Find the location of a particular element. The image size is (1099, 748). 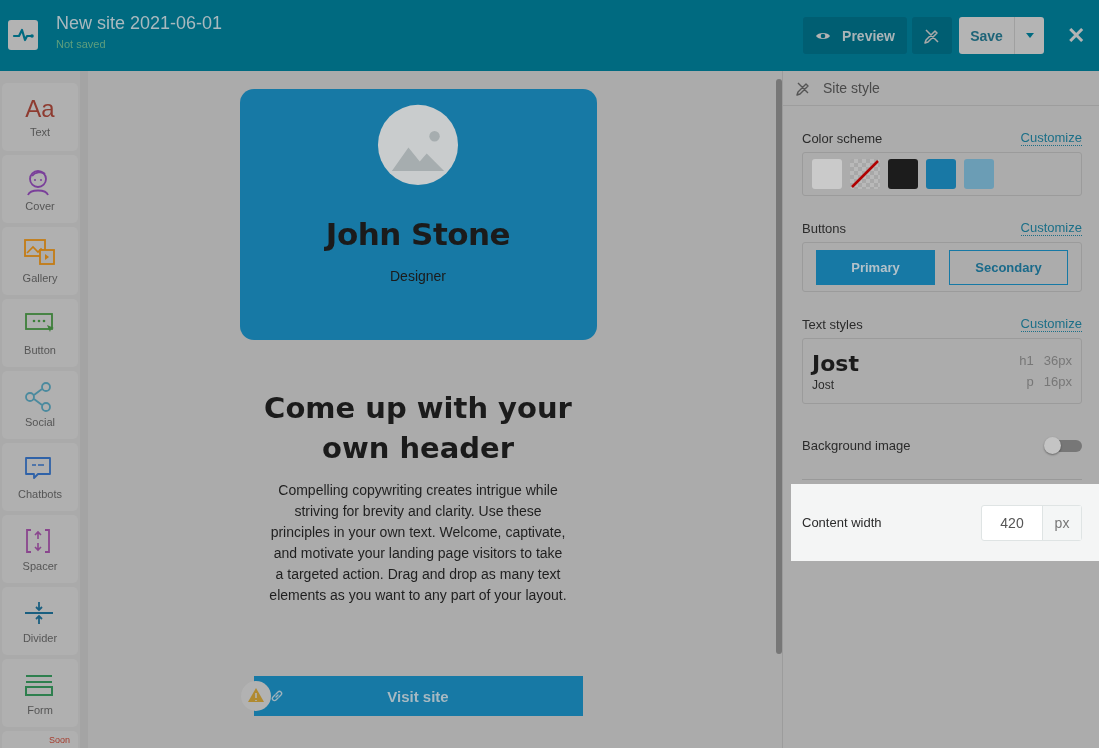

pulse-logo-icon is located at coordinates (23, 34).